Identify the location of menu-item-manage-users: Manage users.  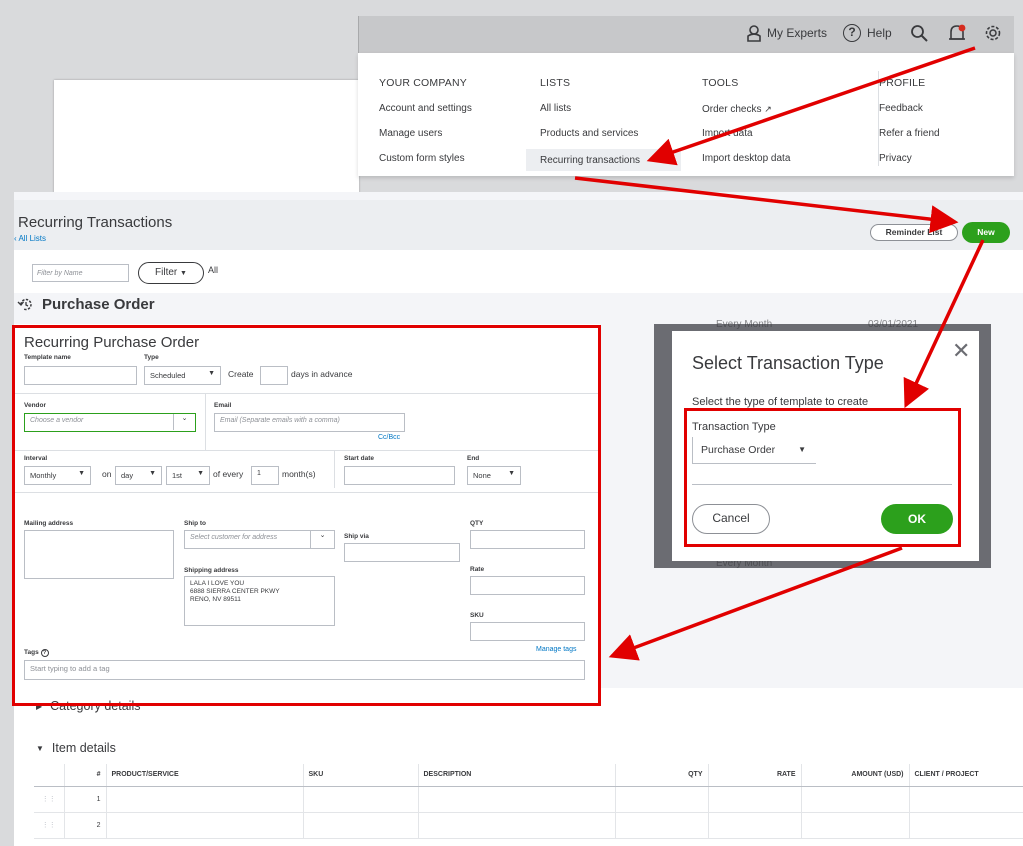
(425, 140).